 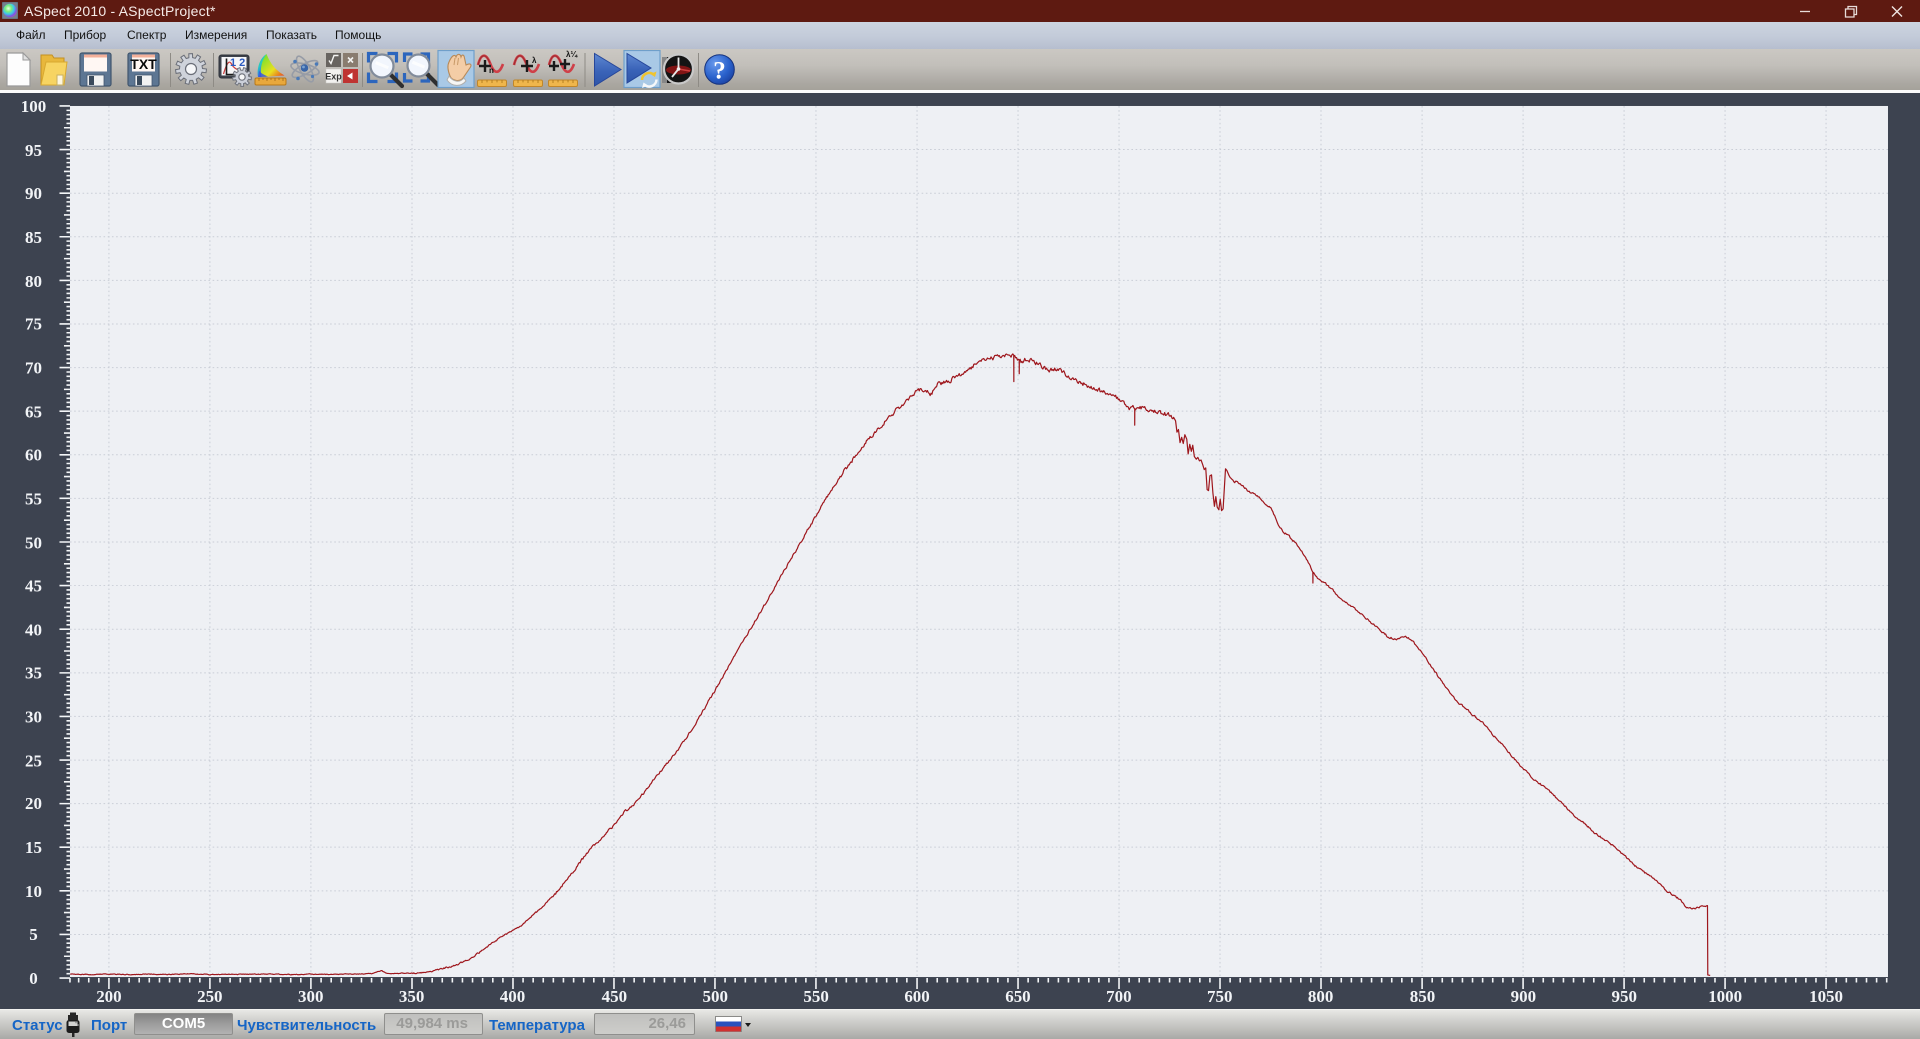 I want to click on svg-text: 35, so click(x=33, y=672).